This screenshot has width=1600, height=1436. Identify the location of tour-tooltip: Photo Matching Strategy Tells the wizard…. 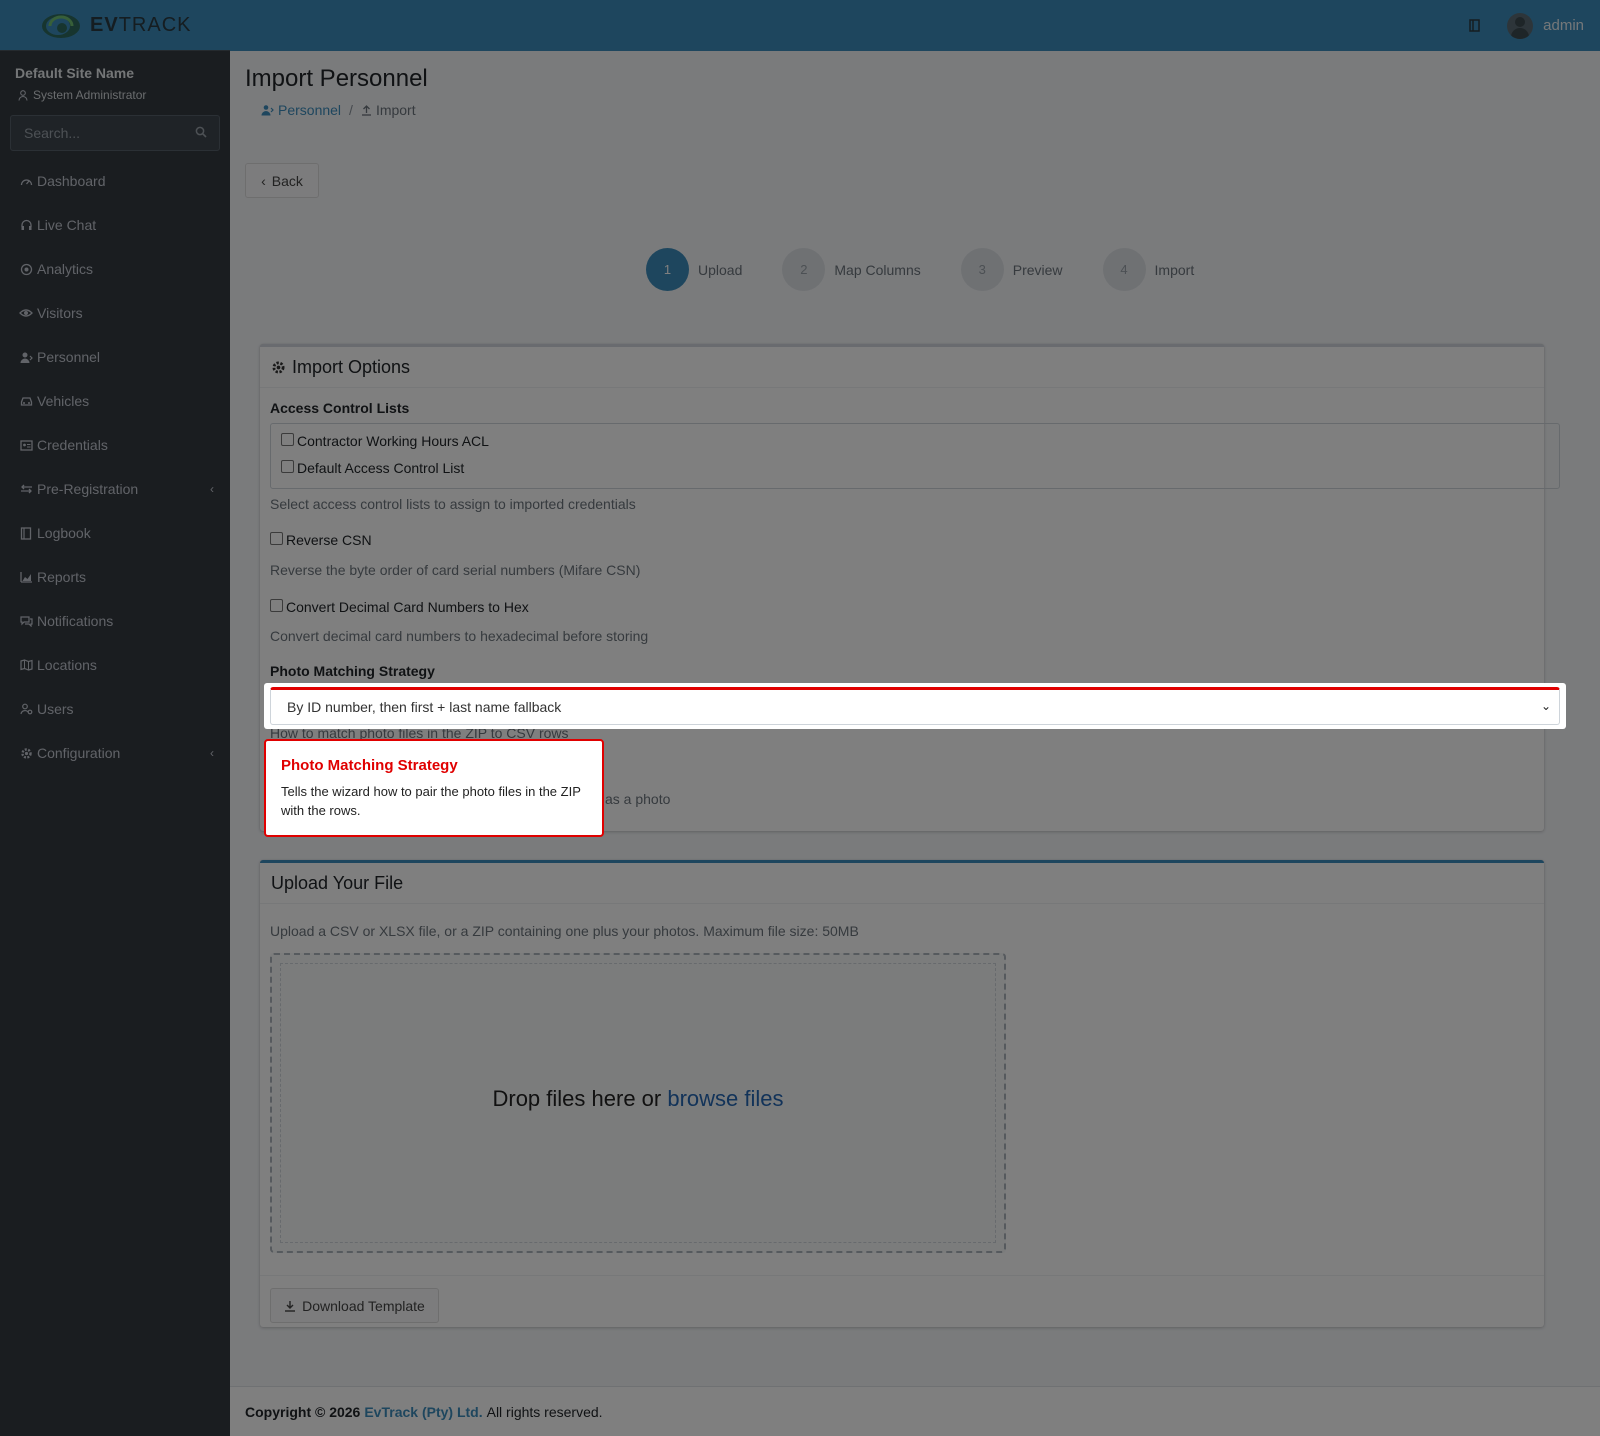
(434, 788).